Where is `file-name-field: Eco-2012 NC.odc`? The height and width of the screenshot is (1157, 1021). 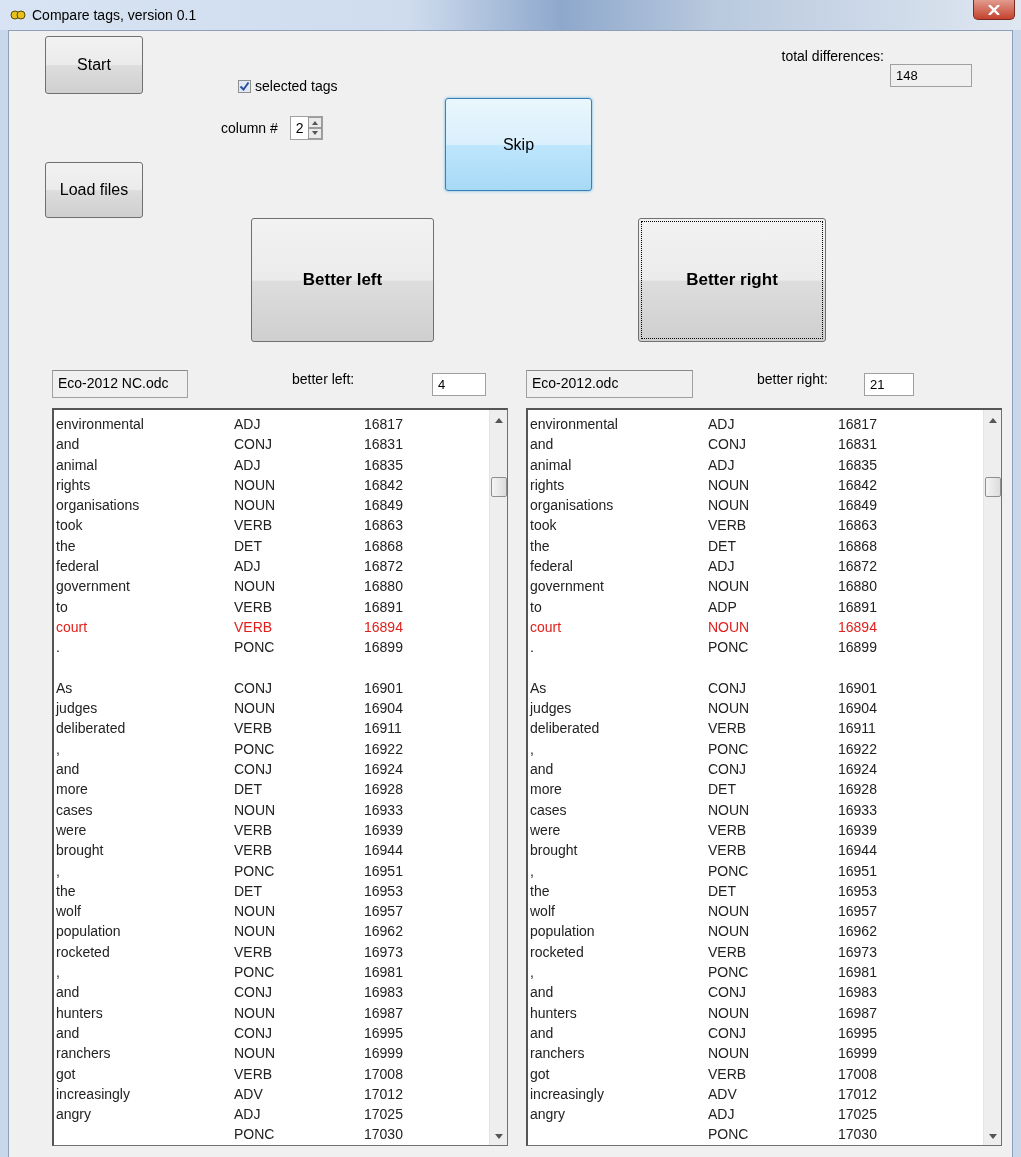 file-name-field: Eco-2012 NC.odc is located at coordinates (120, 384).